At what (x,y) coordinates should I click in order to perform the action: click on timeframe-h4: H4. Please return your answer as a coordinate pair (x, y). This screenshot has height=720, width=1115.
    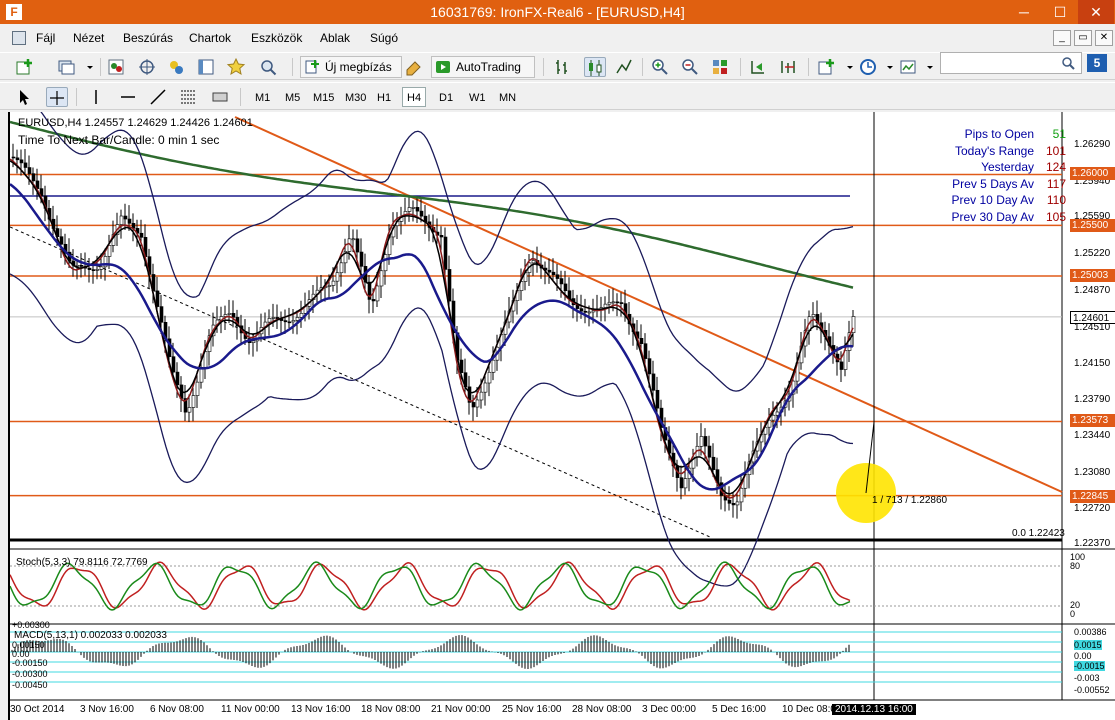
    Looking at the image, I should click on (414, 97).